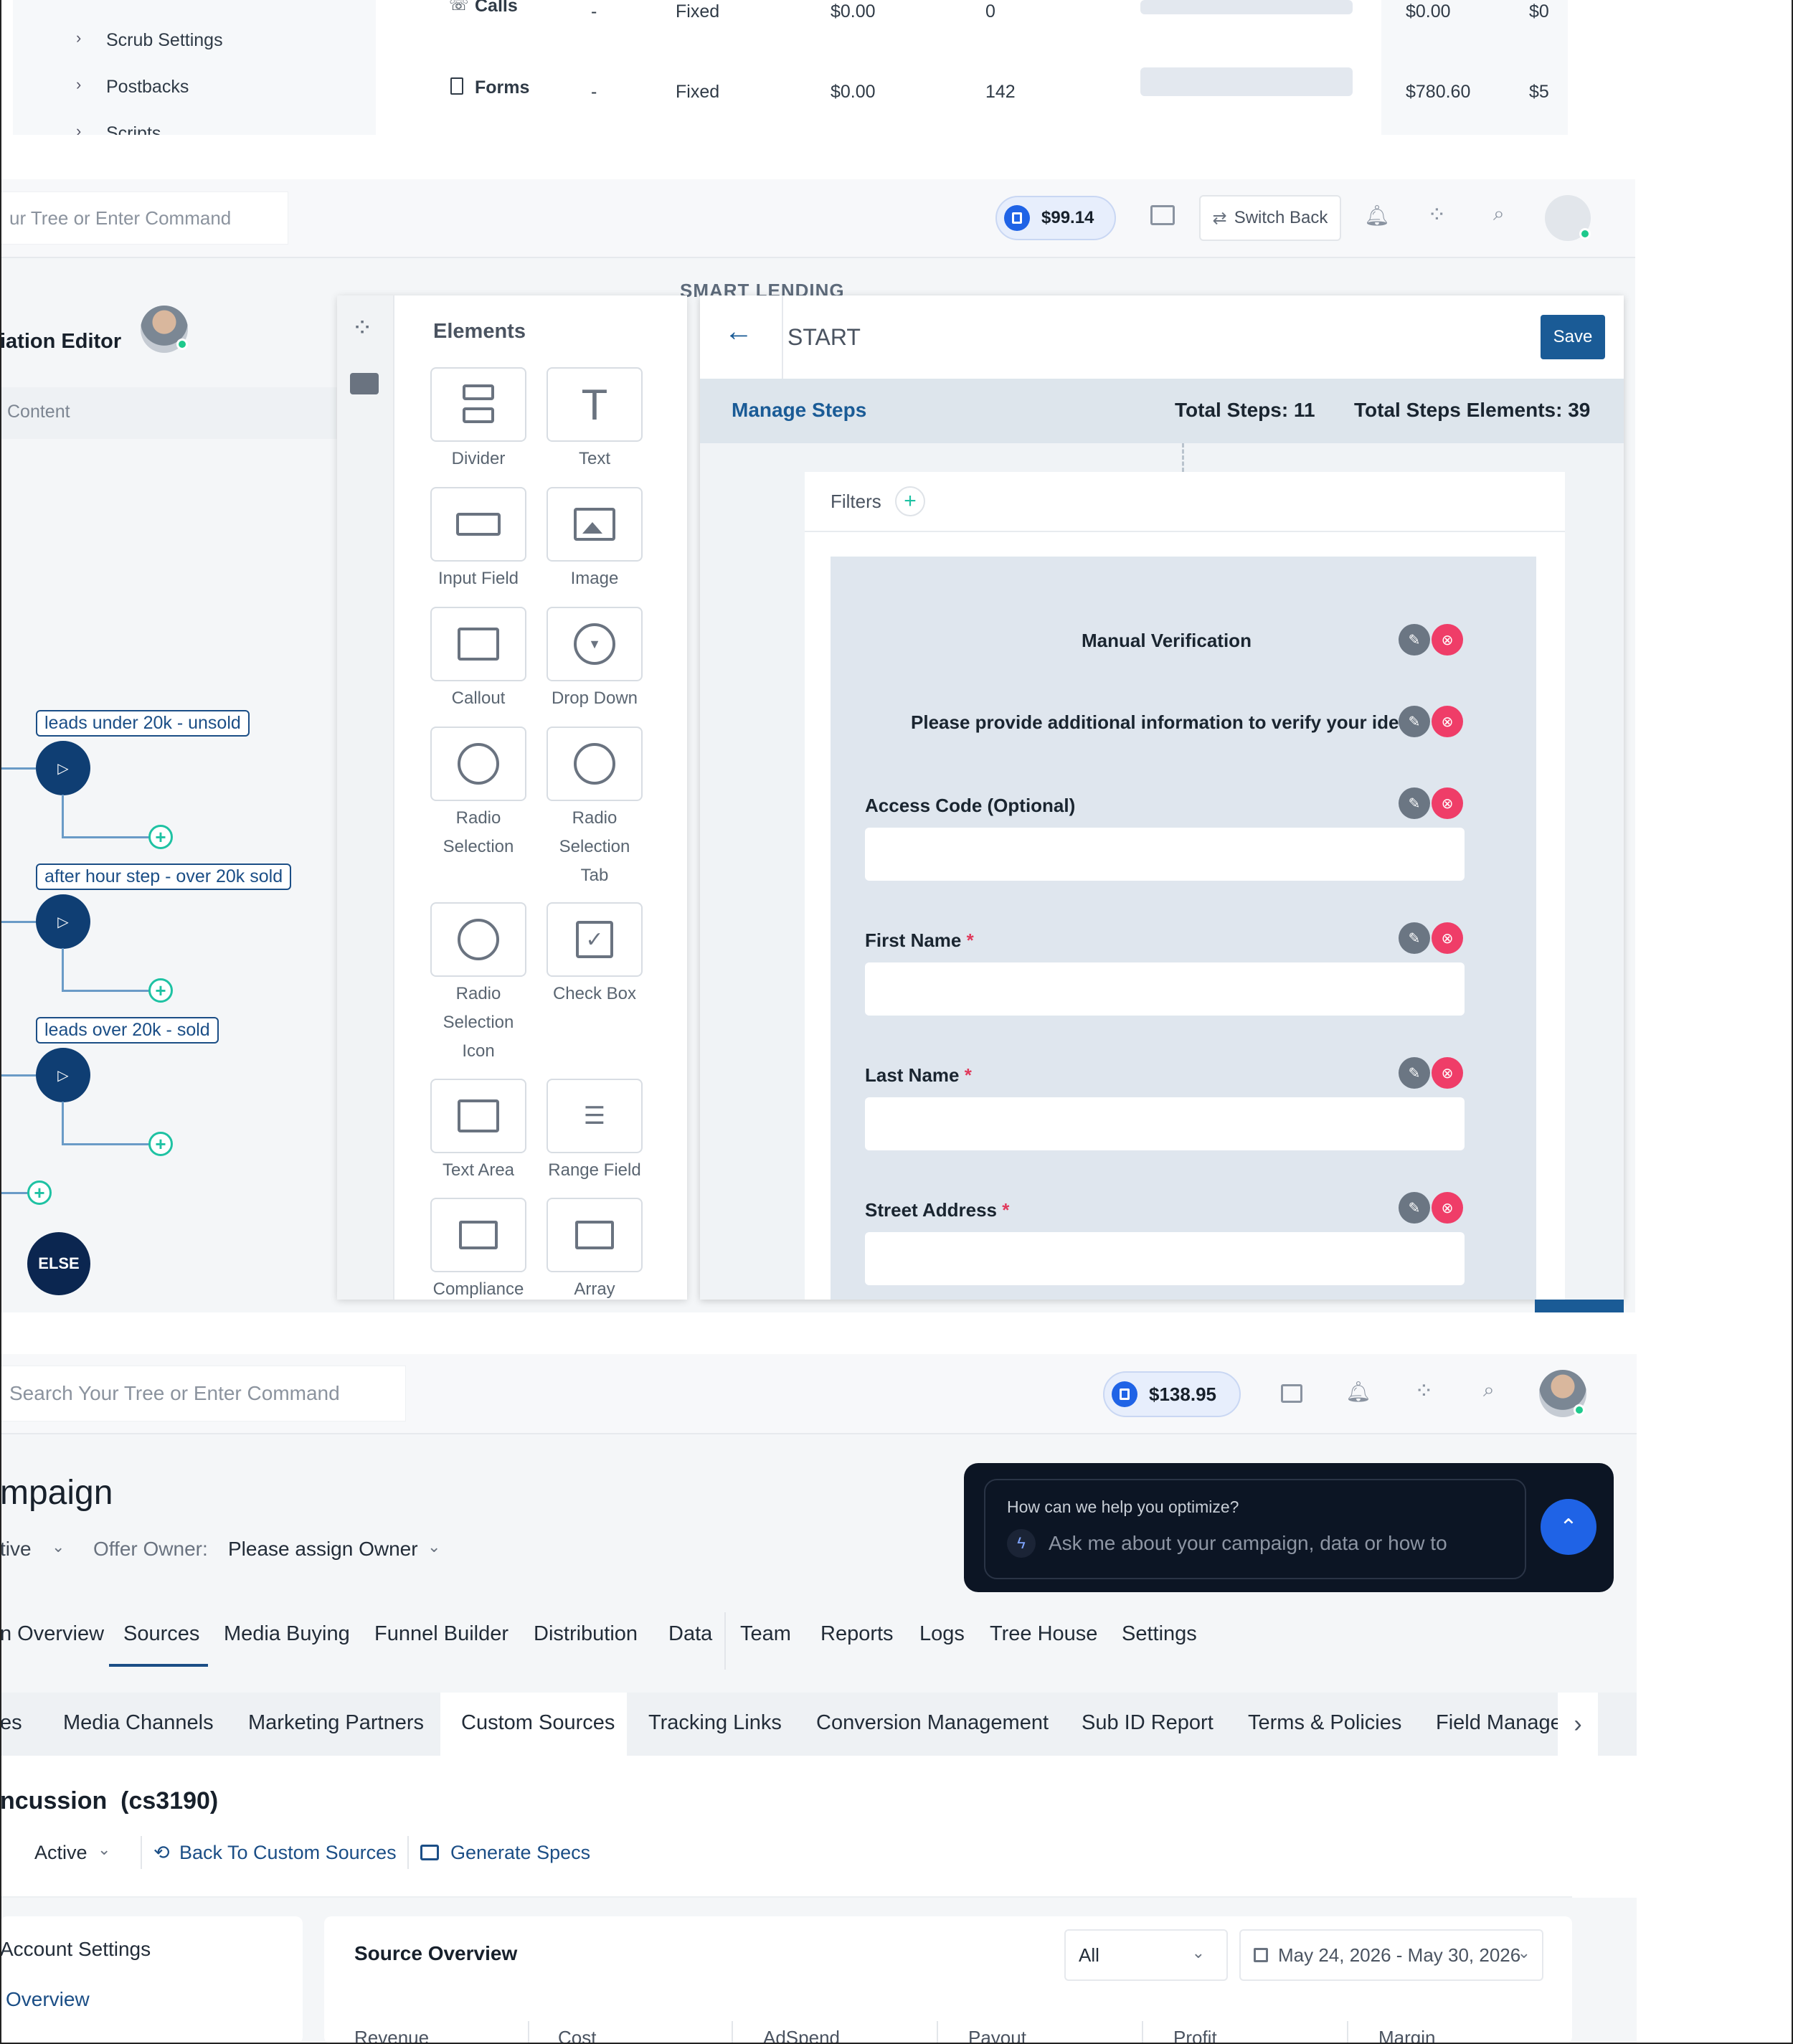  Describe the element at coordinates (857, 1634) in the screenshot. I see `tab-reports: Reports` at that location.